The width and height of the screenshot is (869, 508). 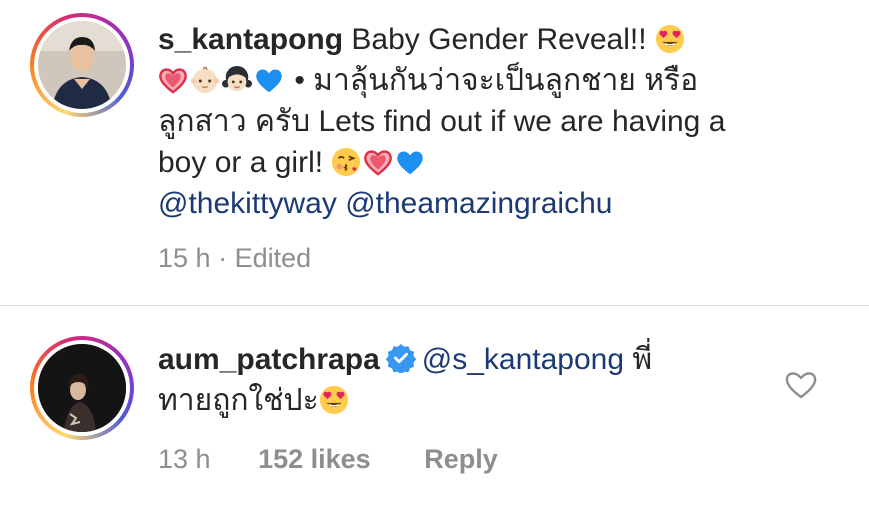 What do you see at coordinates (522, 121) in the screenshot?
I see `caption-english-1: Lets find out if we are having a` at bounding box center [522, 121].